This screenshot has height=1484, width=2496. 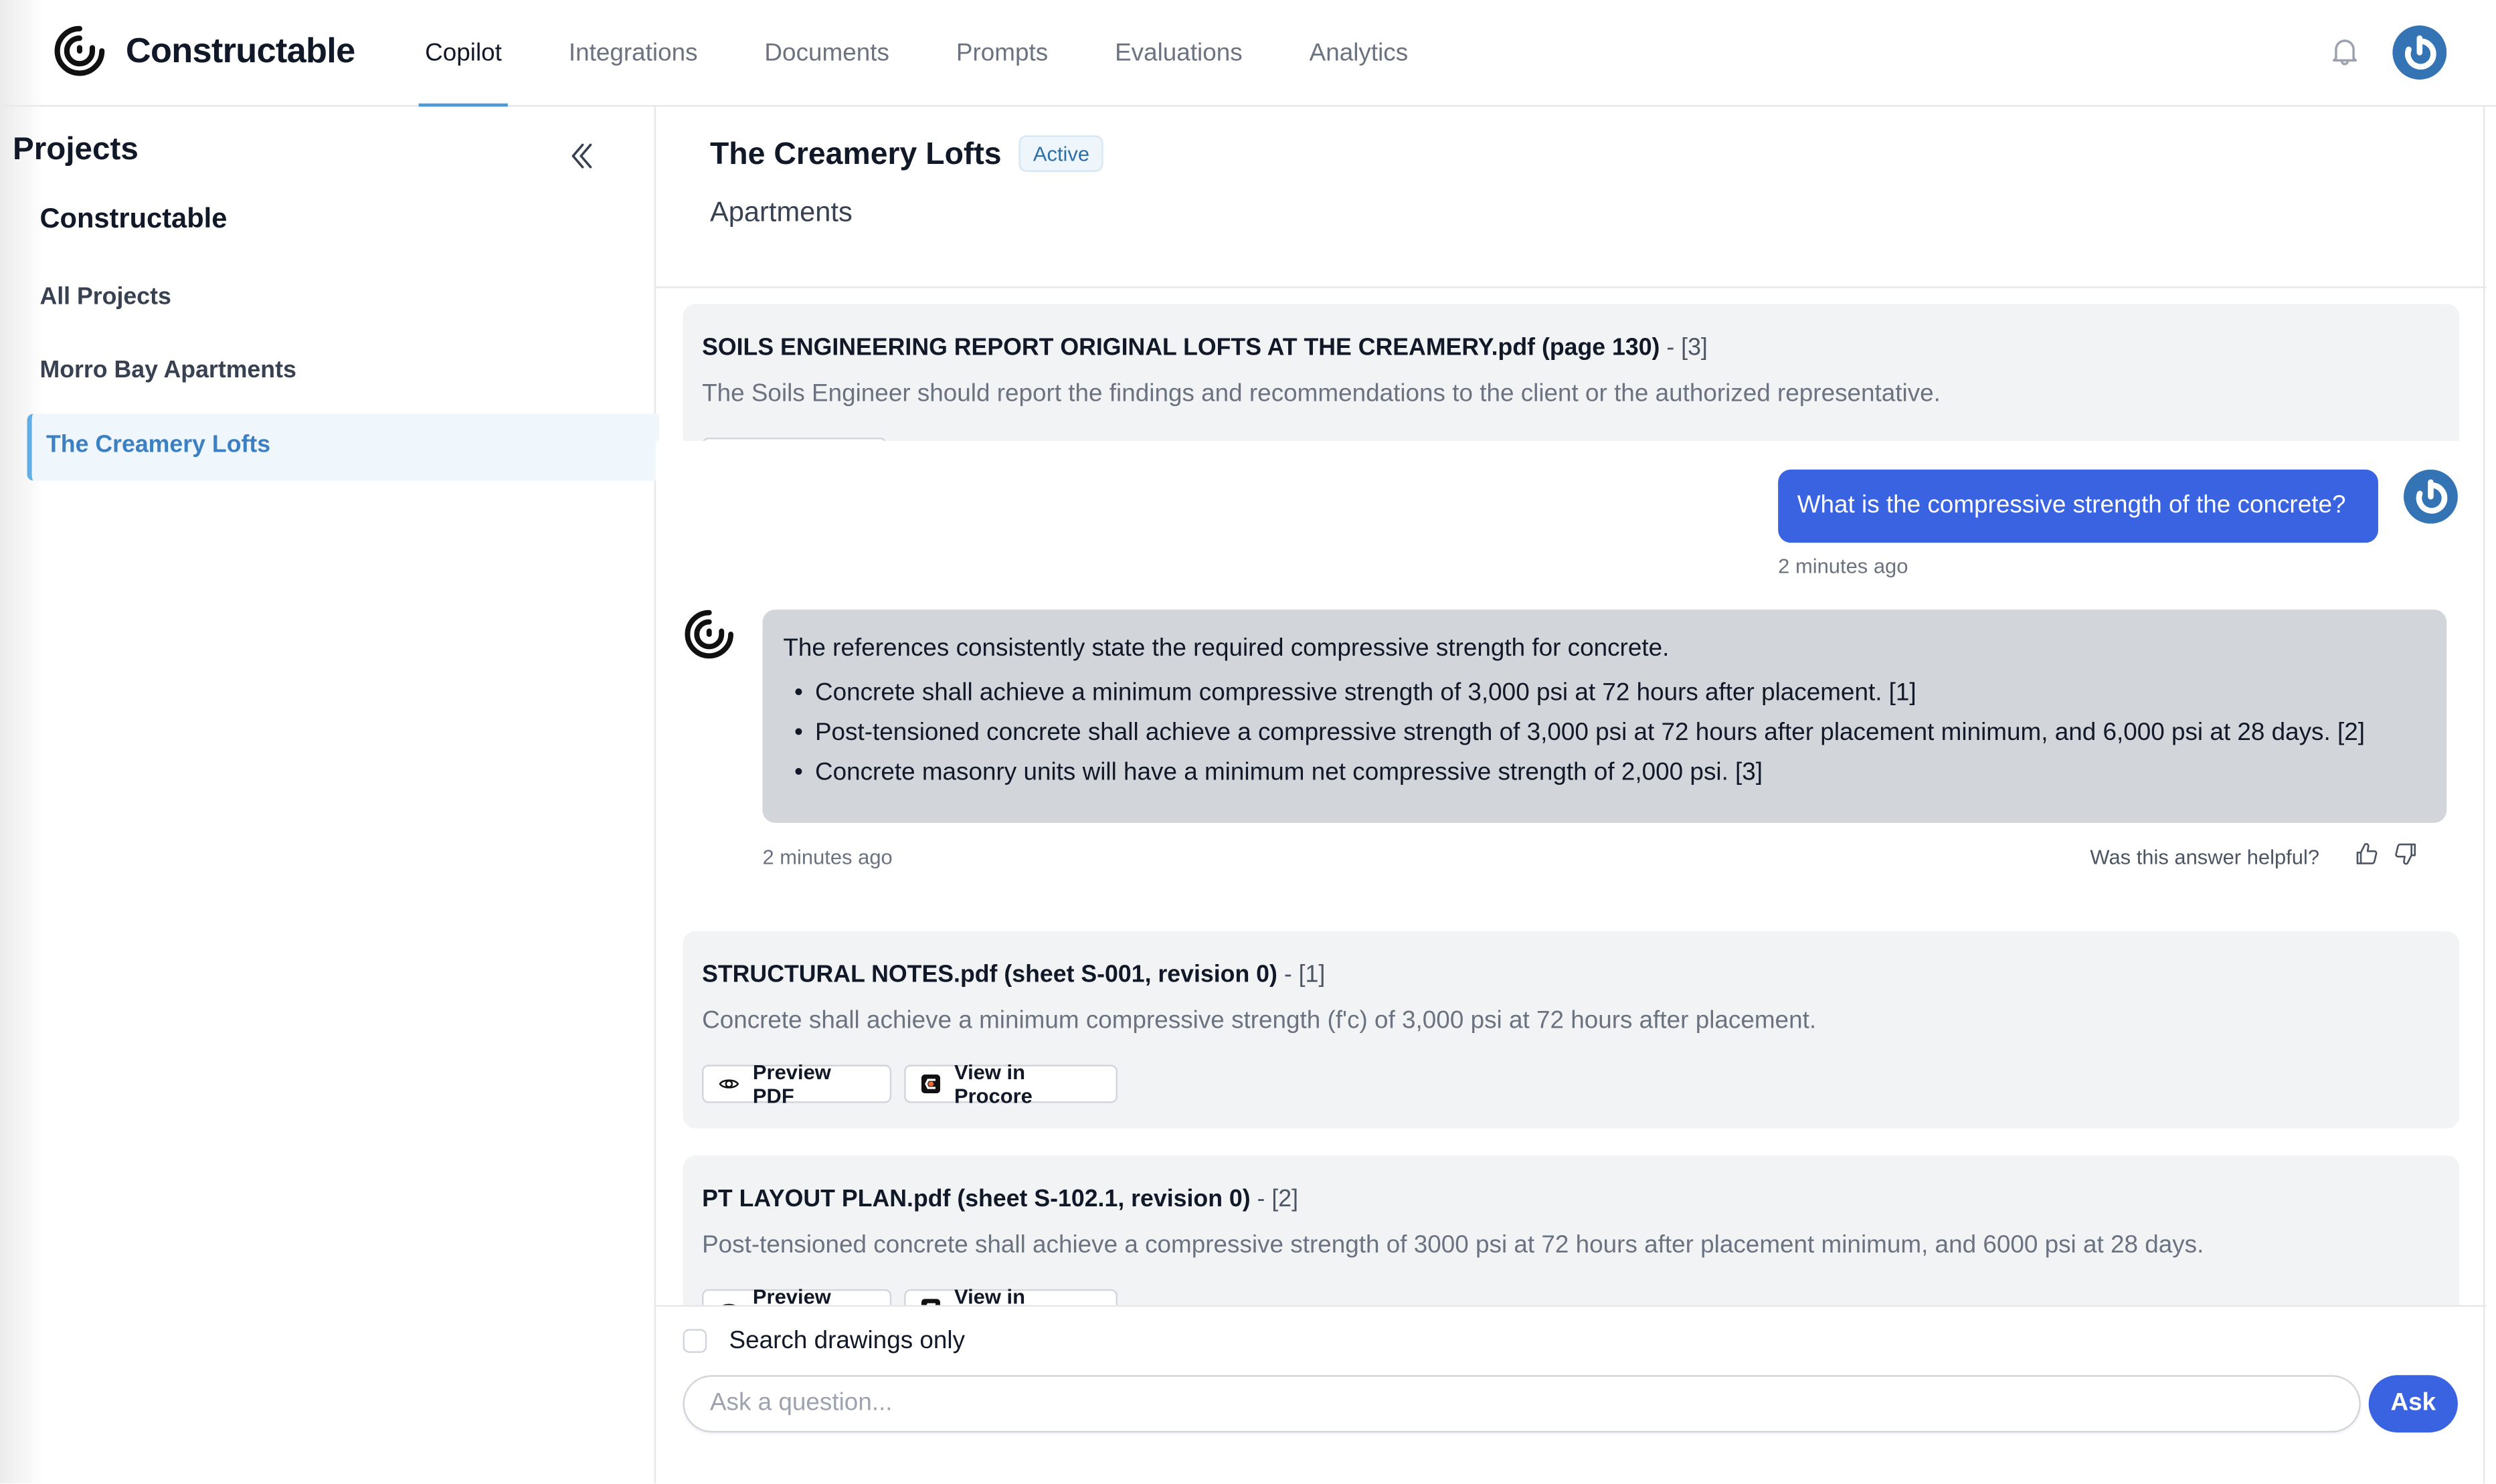 I want to click on project-type: Apartments, so click(x=781, y=211).